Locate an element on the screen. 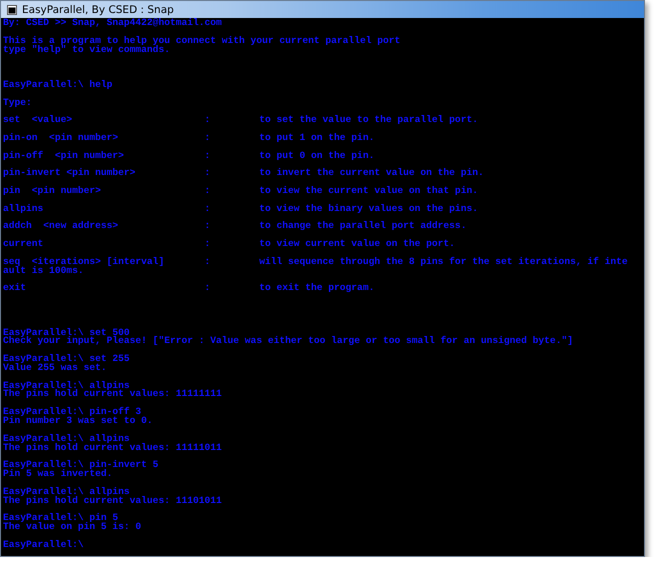 This screenshot has width=656, height=563. command-syntax: pin-on <pin number> is located at coordinates (61, 138).